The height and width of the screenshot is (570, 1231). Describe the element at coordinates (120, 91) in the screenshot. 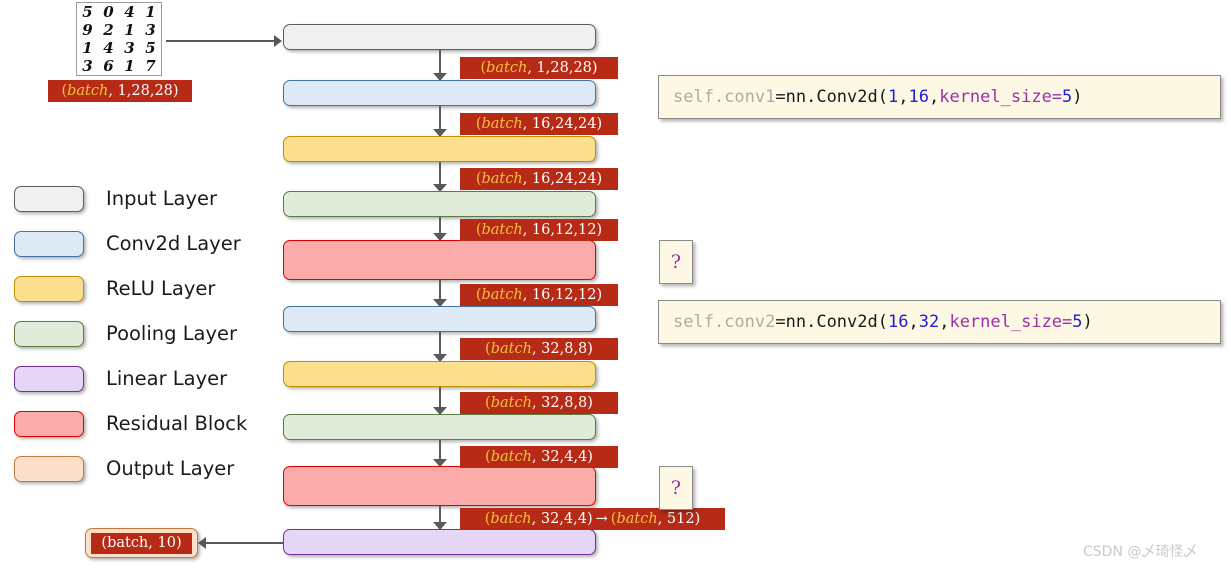

I see `input-shape-tag: (batch, 1,28,28)` at that location.